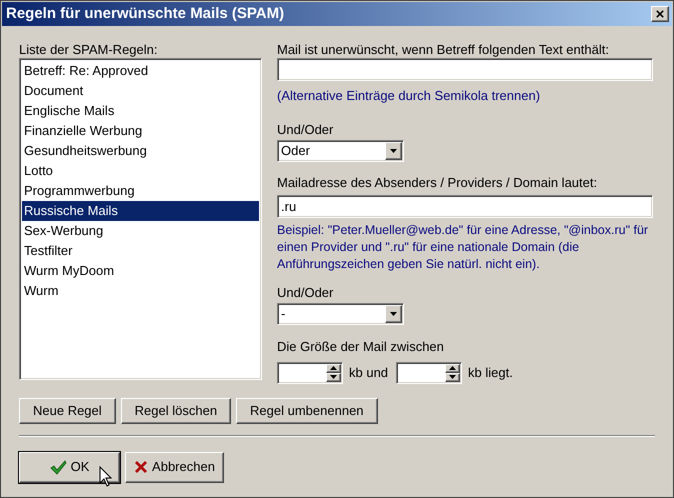 The height and width of the screenshot is (498, 674). I want to click on size-label: Die Größe der Mail zwischen, so click(361, 347).